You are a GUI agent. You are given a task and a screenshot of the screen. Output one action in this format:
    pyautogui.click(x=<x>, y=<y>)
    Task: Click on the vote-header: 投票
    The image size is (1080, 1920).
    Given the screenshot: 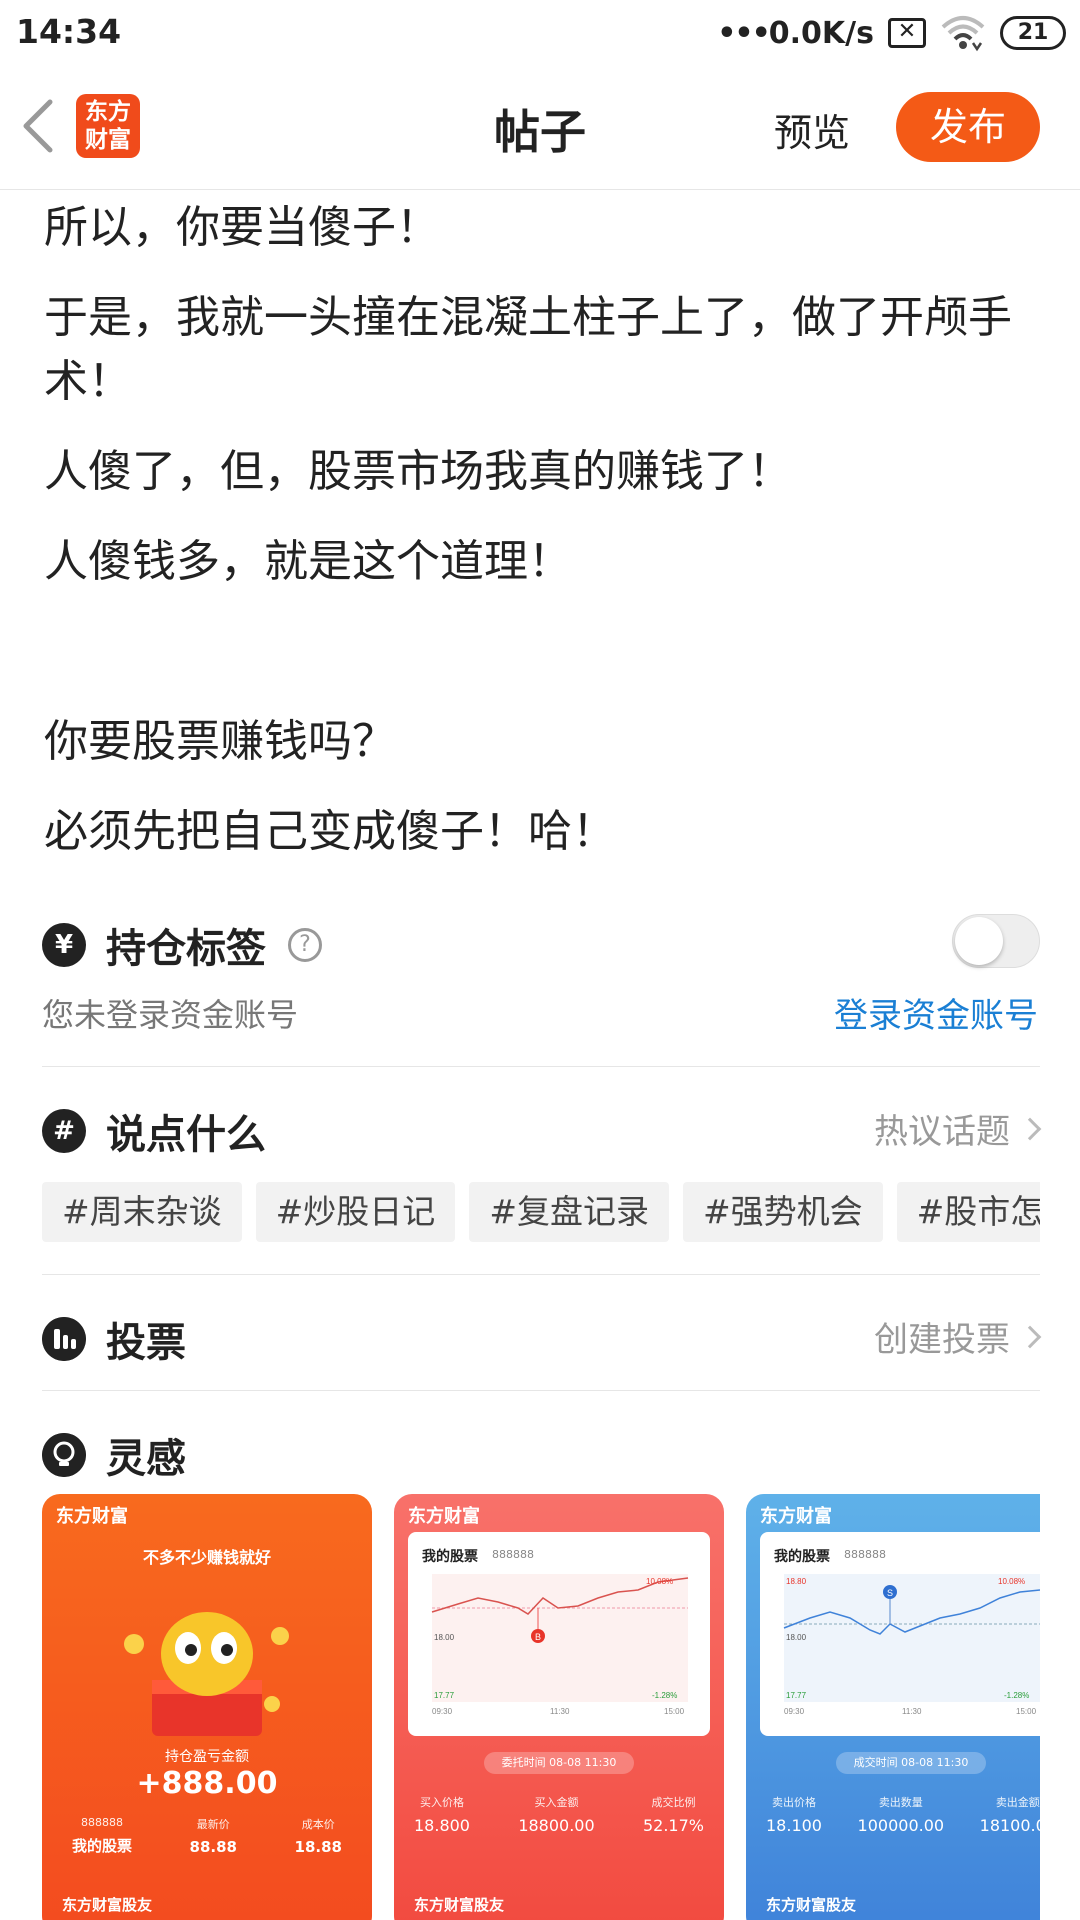 What is the action you would take?
    pyautogui.click(x=114, y=1339)
    